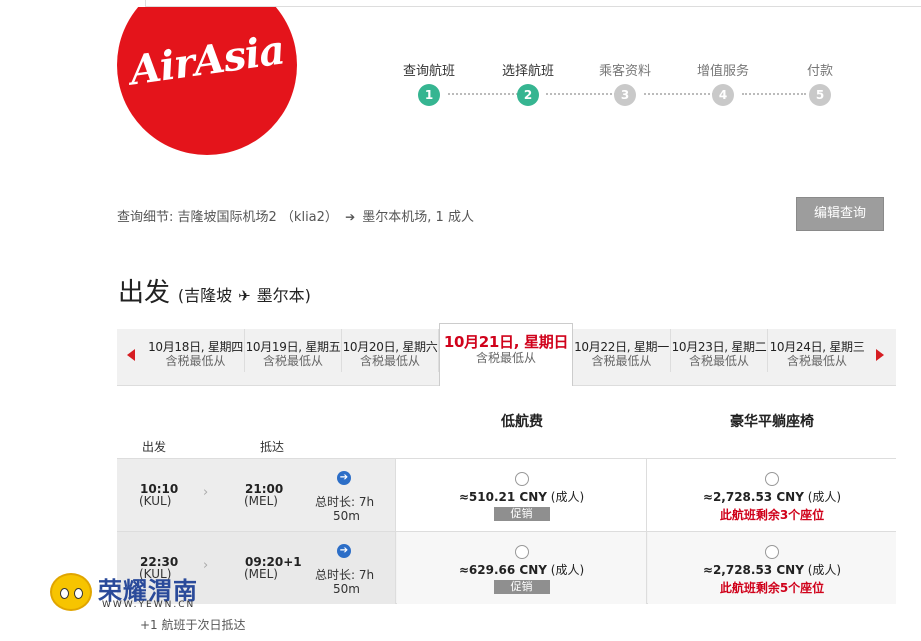  I want to click on date-tab: 10月19日, 星期五 含税最低从, so click(293, 350).